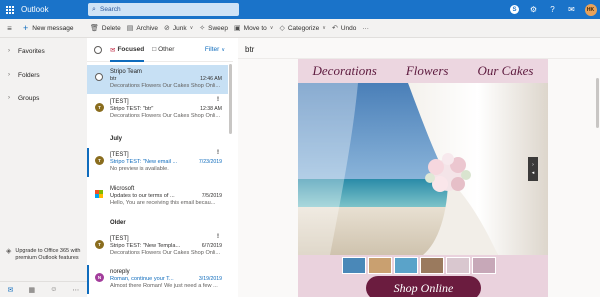 Image resolution: width=600 pixels, height=297 pixels. Describe the element at coordinates (116, 139) in the screenshot. I see `group-header-july: July` at that location.